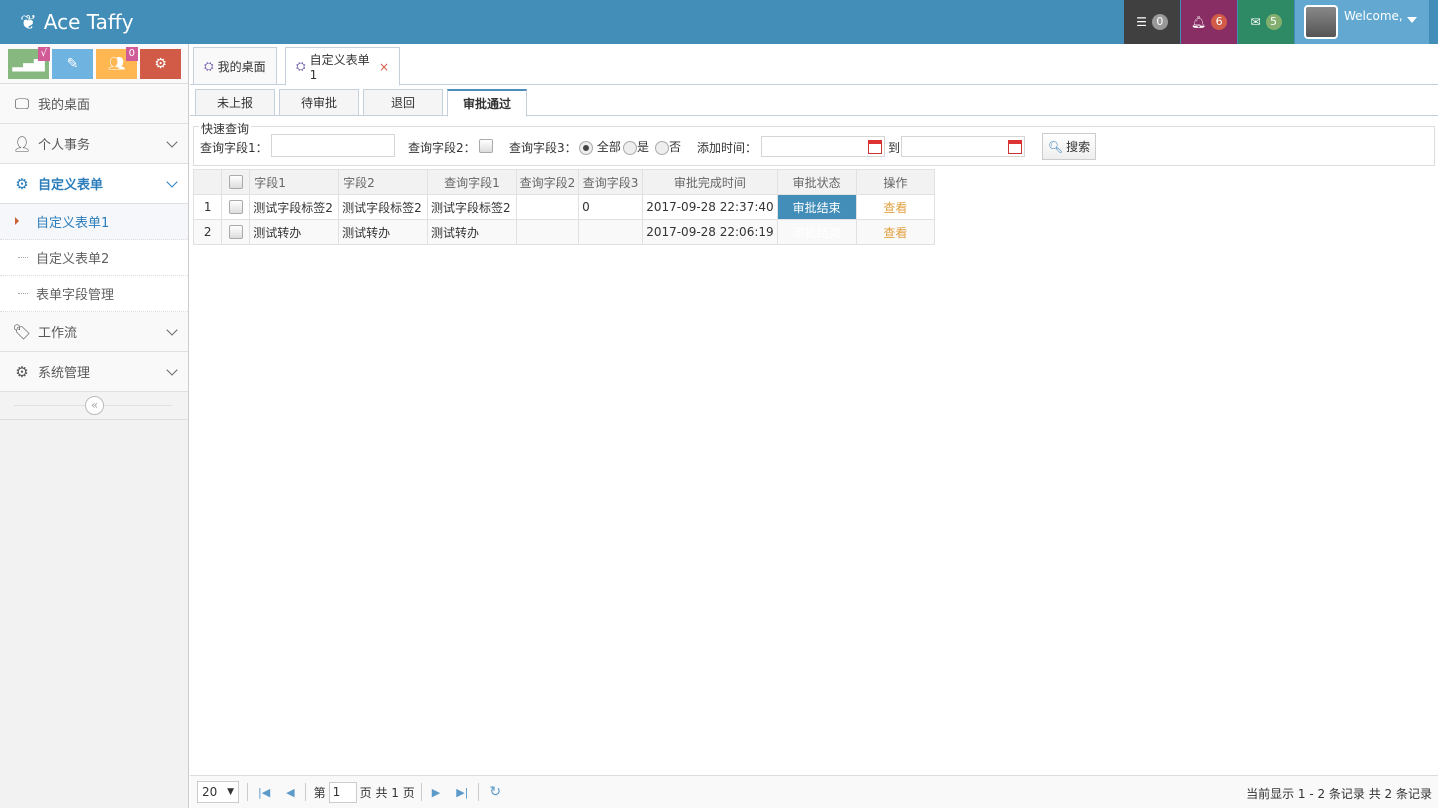 The image size is (1438, 808). I want to click on sidebar-subitem-form2: 自定义表单2, so click(94, 258).